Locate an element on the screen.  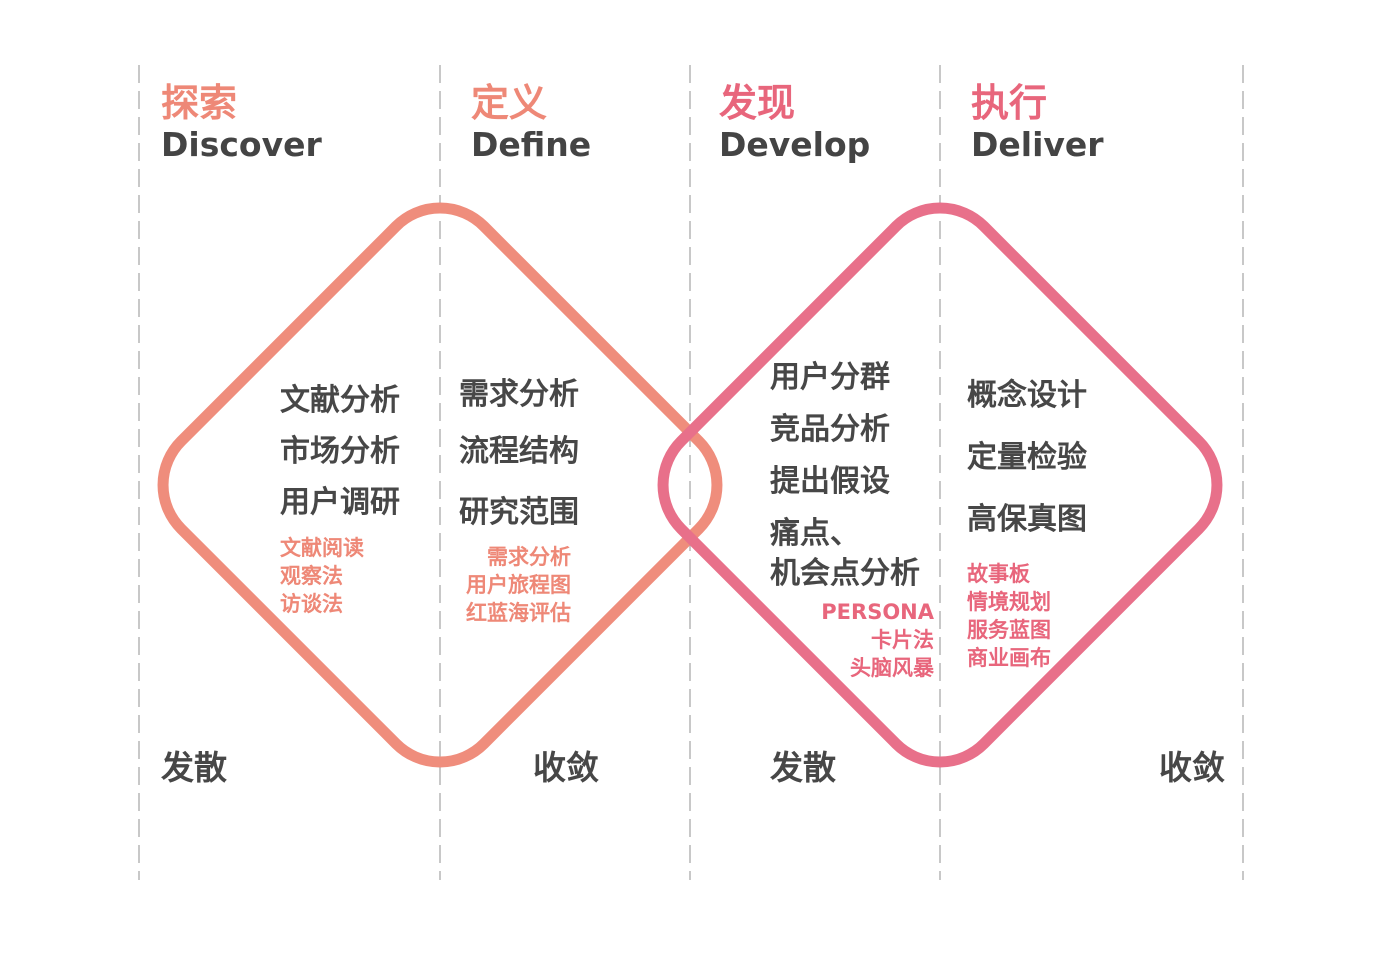
develop-tools: PERSONA 卡片法 头脑风暴 is located at coordinates (862, 640).